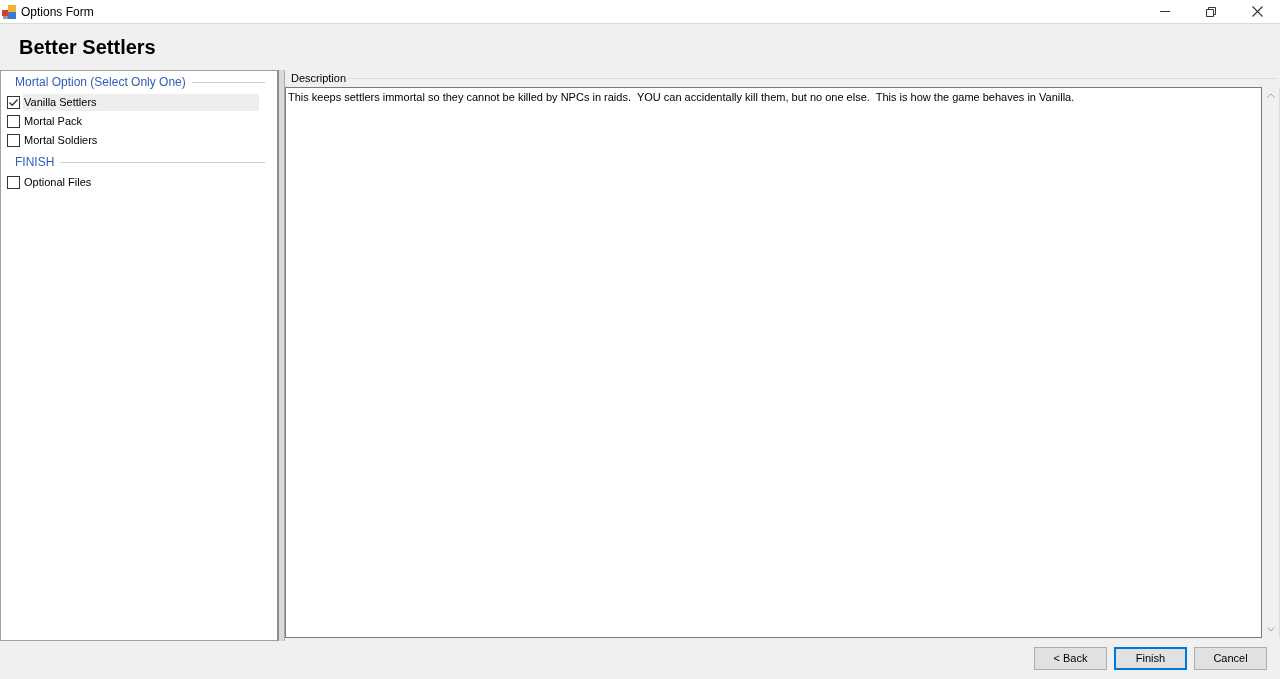 The height and width of the screenshot is (679, 1280). What do you see at coordinates (1230, 658) in the screenshot?
I see `dialog-button: Cancel` at bounding box center [1230, 658].